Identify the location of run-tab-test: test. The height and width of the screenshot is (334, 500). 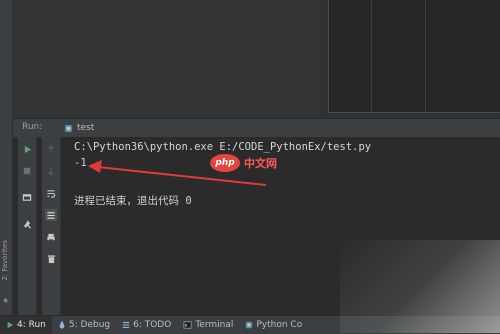
(79, 128).